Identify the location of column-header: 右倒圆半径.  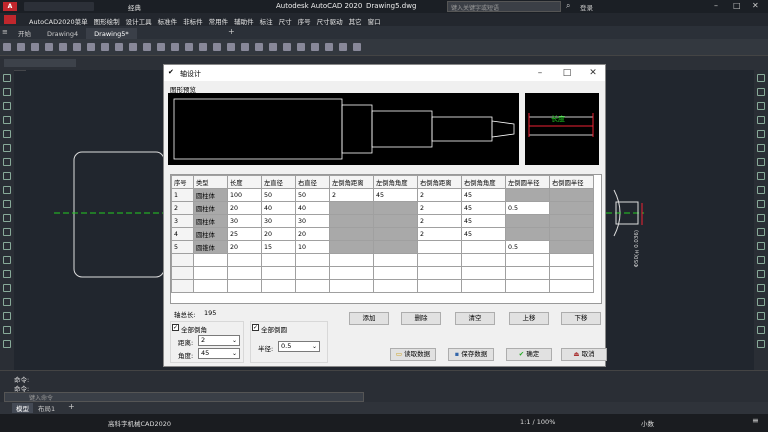
(571, 182).